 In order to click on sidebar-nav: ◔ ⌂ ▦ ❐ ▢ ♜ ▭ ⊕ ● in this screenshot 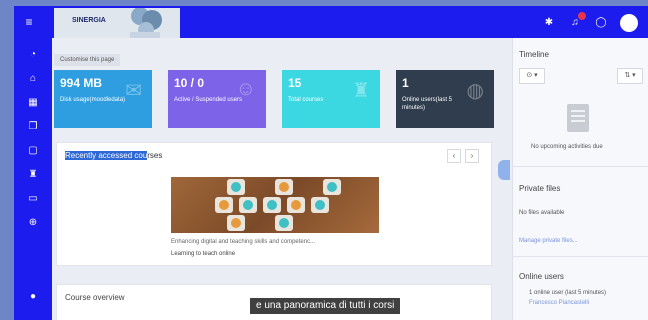, I will do `click(33, 179)`.